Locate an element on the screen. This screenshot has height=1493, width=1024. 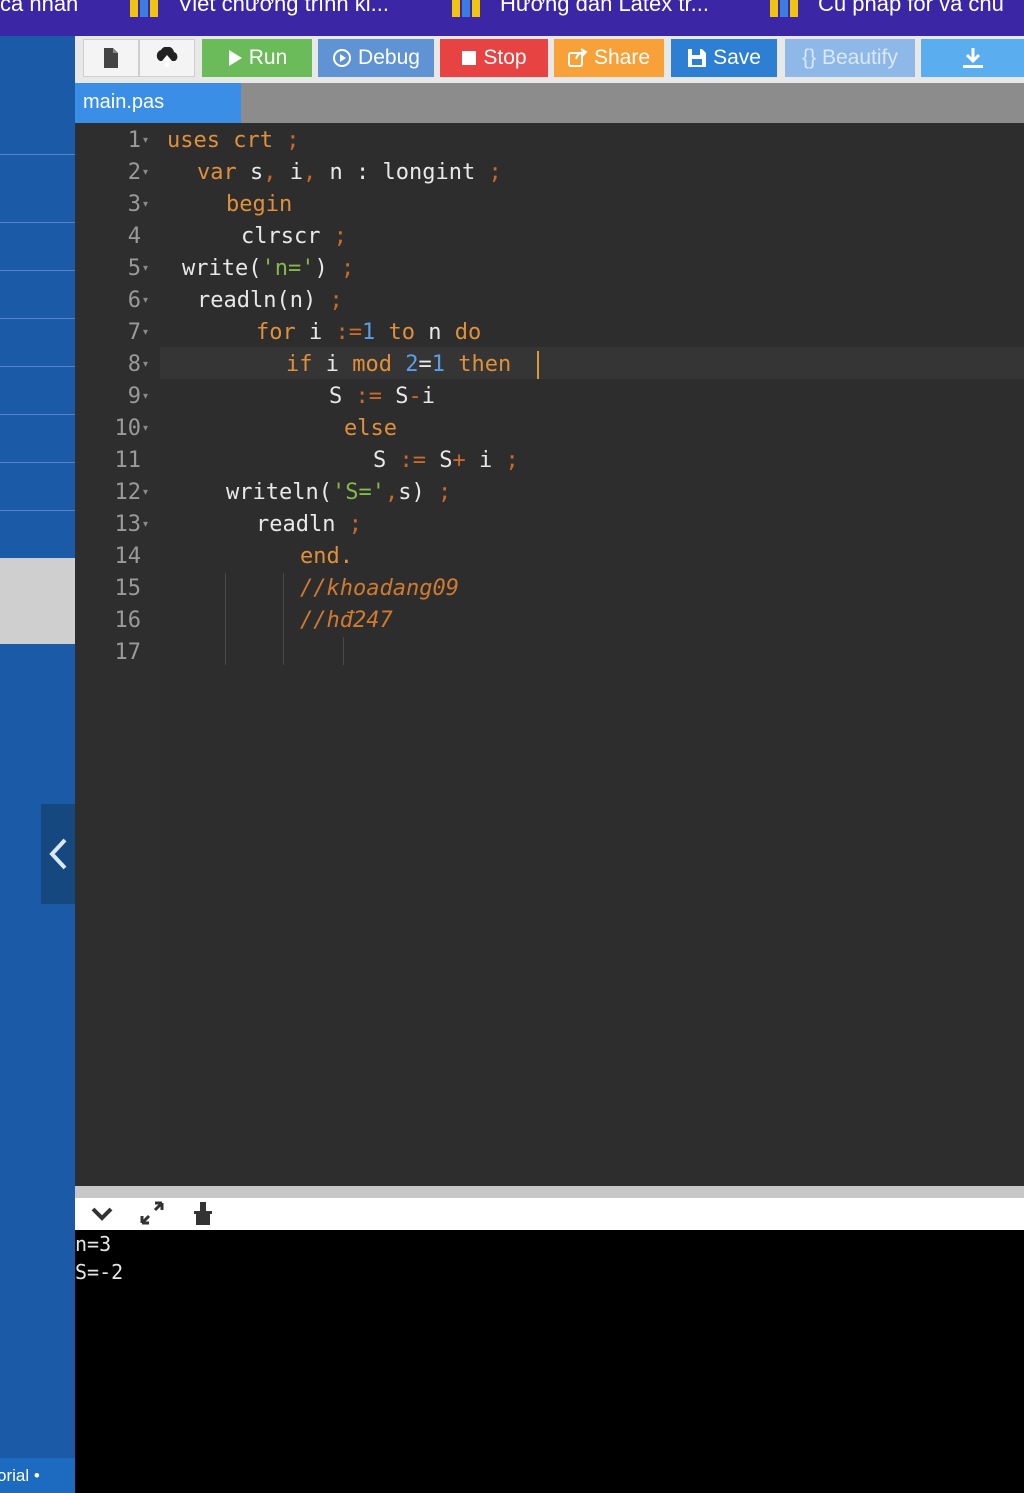
code-line-text: S := S+ i ; is located at coordinates (446, 460).